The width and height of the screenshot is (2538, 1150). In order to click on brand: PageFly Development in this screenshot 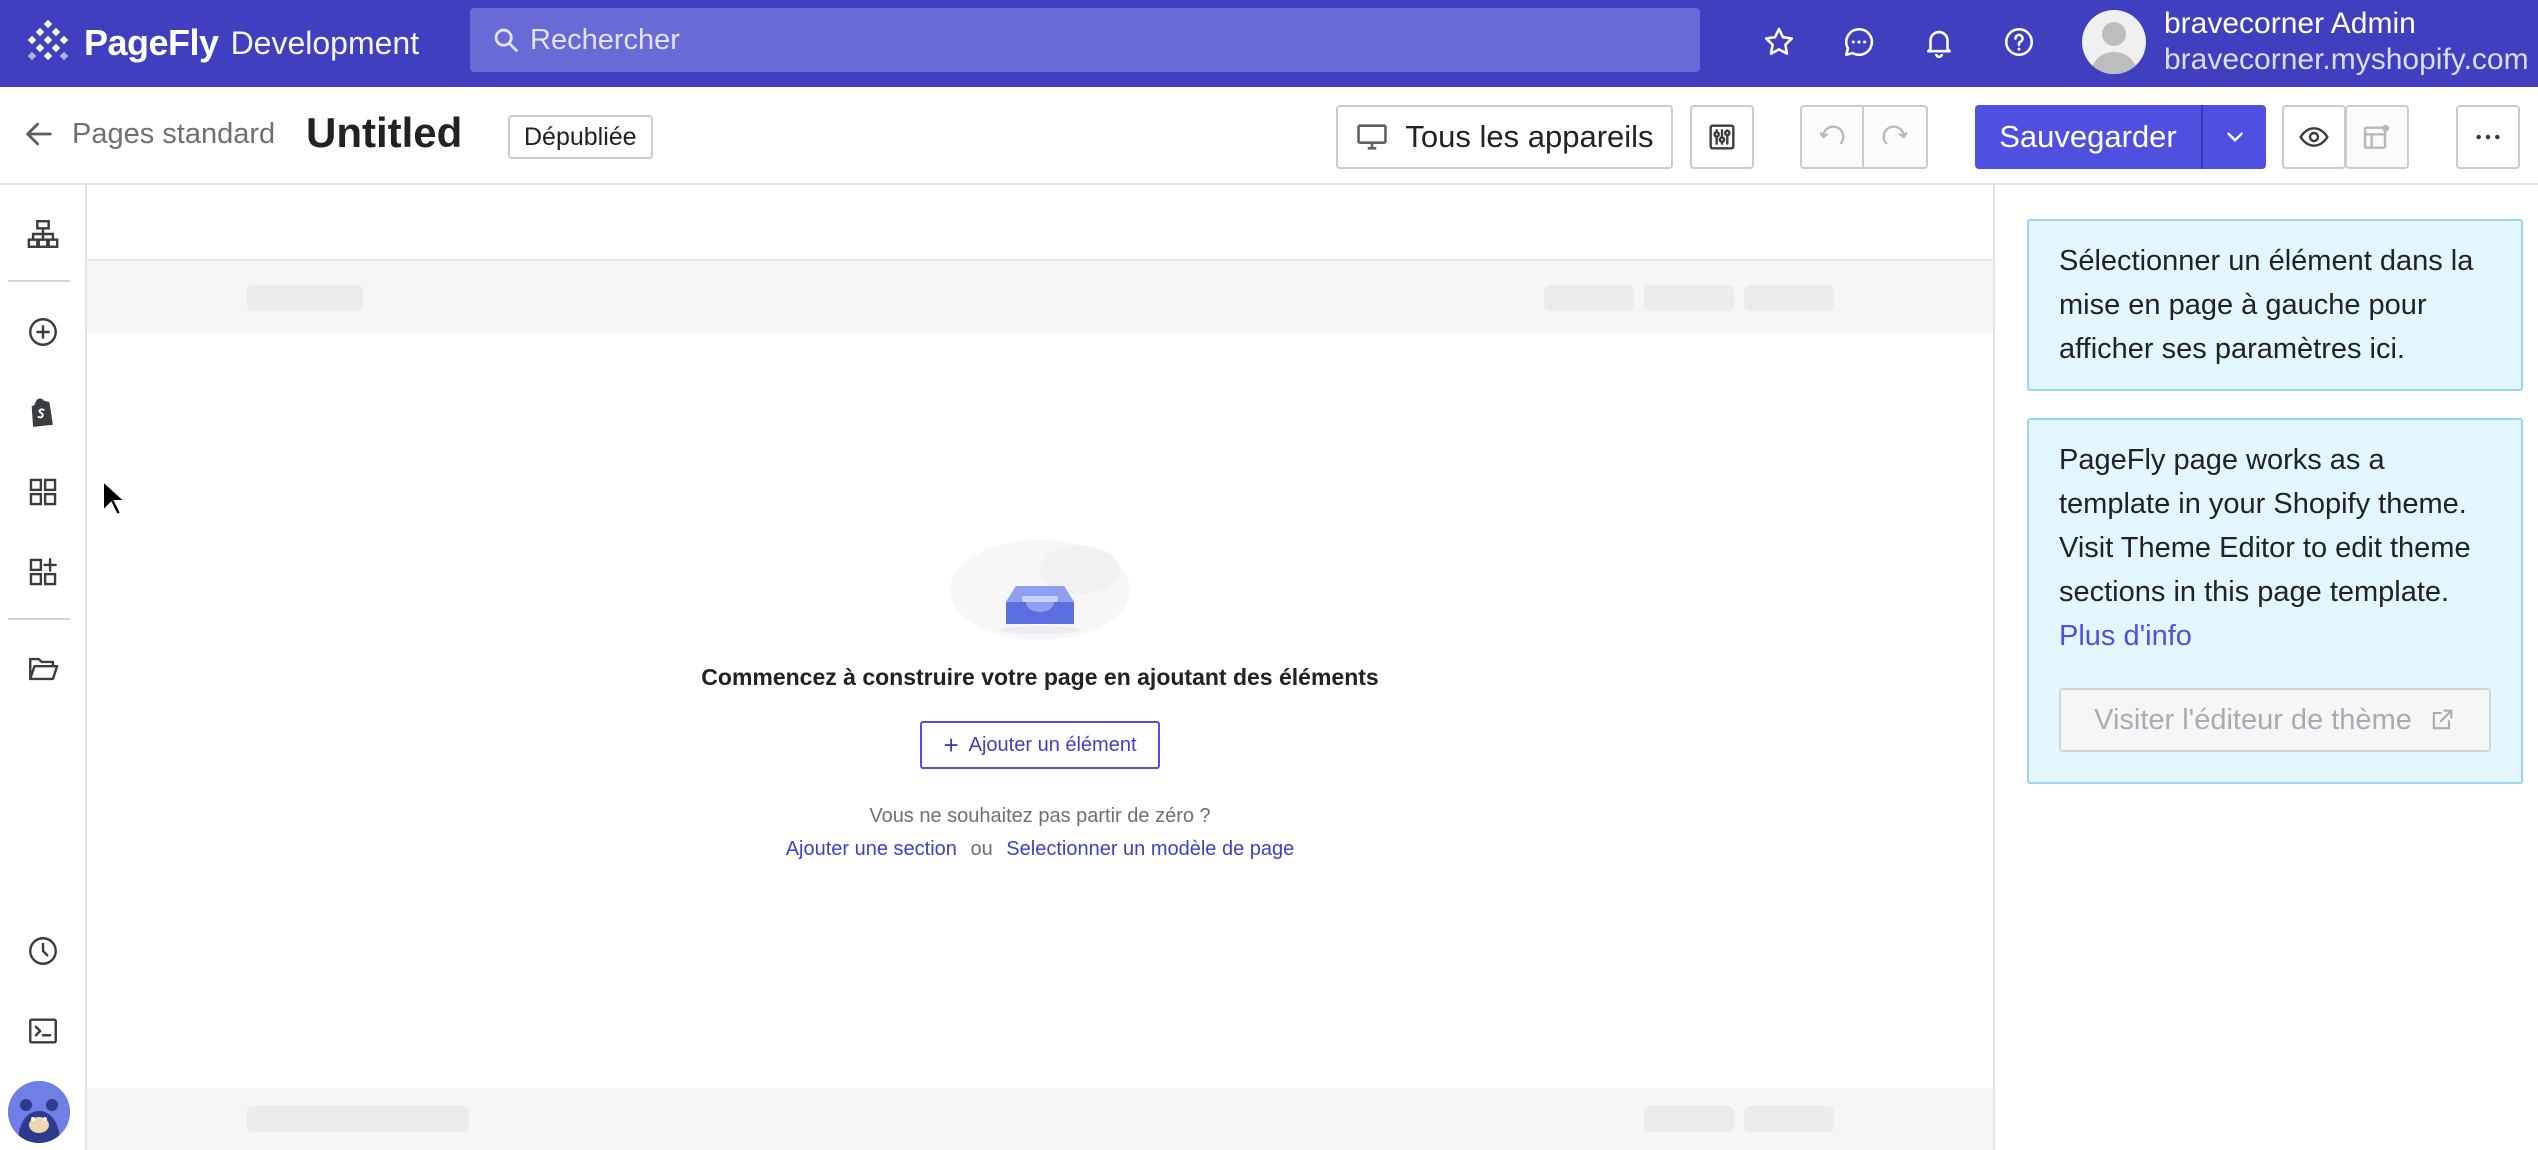, I will do `click(221, 43)`.